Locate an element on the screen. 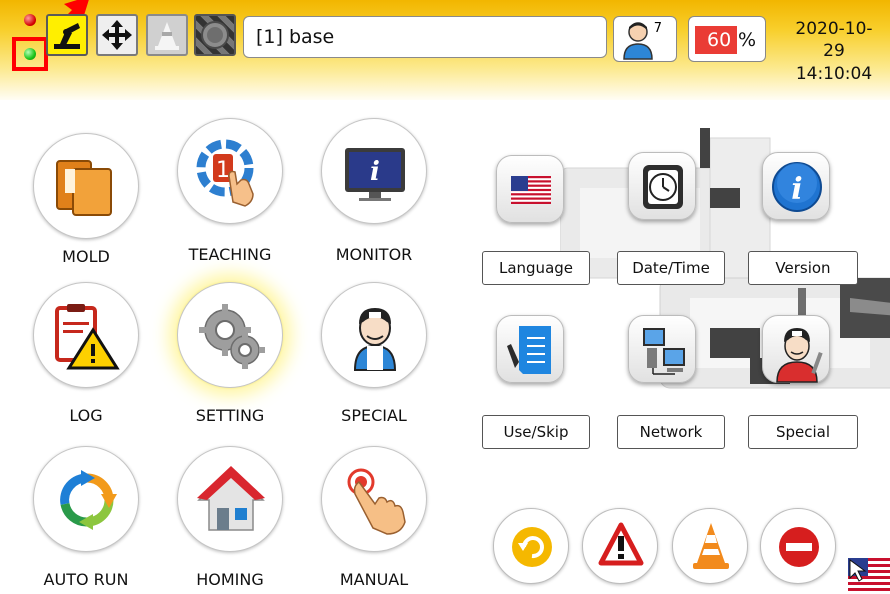 The height and width of the screenshot is (594, 890). gears-icon is located at coordinates (232, 336).